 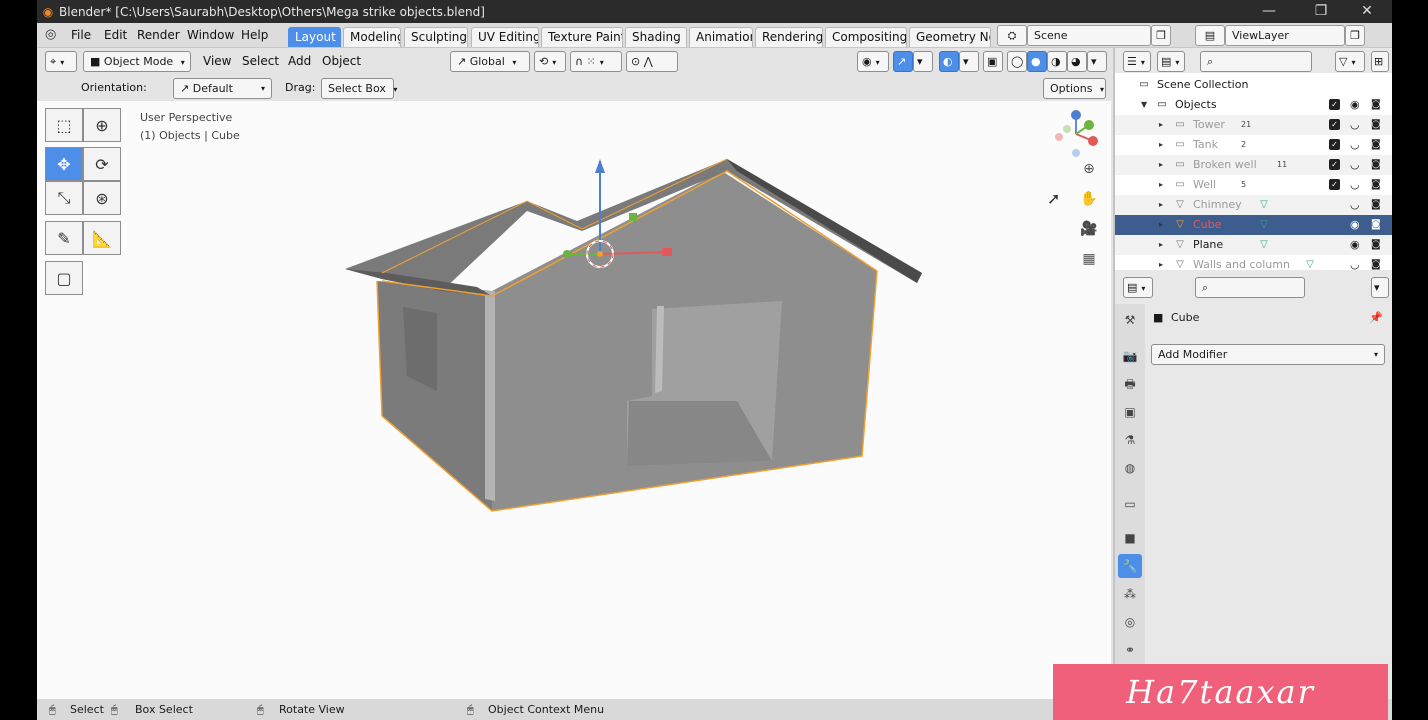 What do you see at coordinates (866, 37) in the screenshot?
I see `tab-compositing: Compositing` at bounding box center [866, 37].